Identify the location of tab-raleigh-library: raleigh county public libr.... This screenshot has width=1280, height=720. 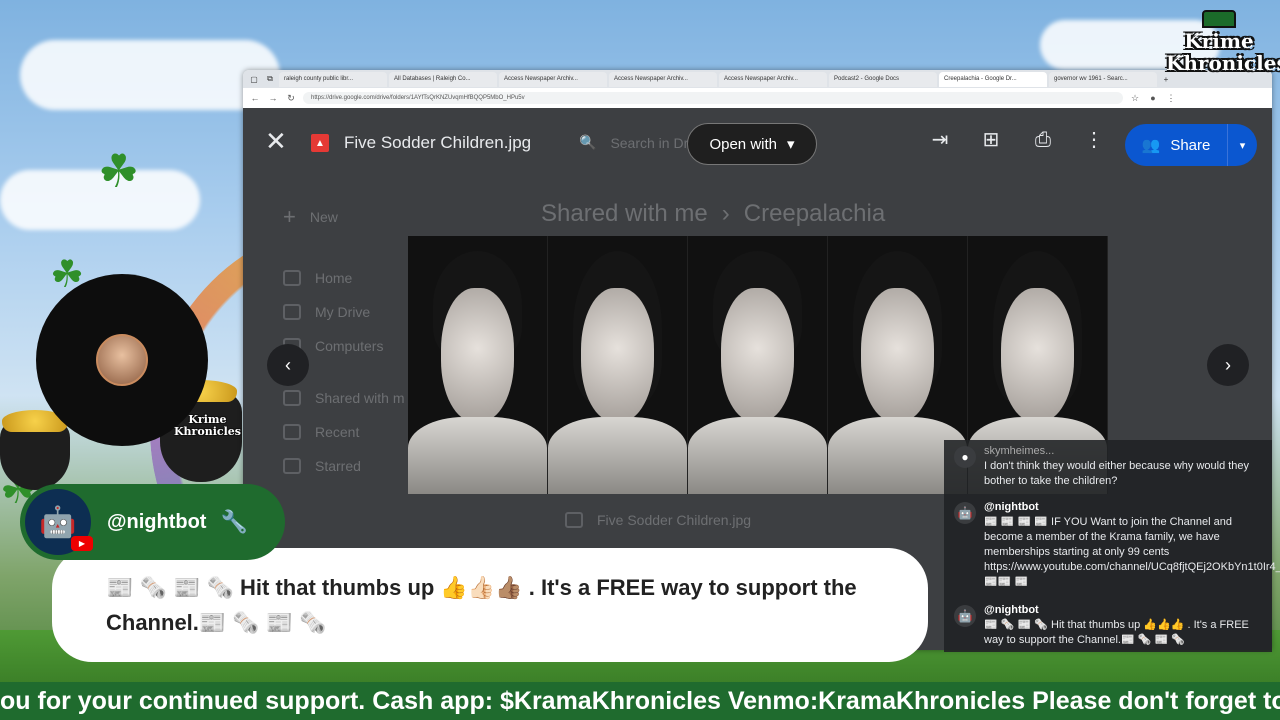
(333, 79).